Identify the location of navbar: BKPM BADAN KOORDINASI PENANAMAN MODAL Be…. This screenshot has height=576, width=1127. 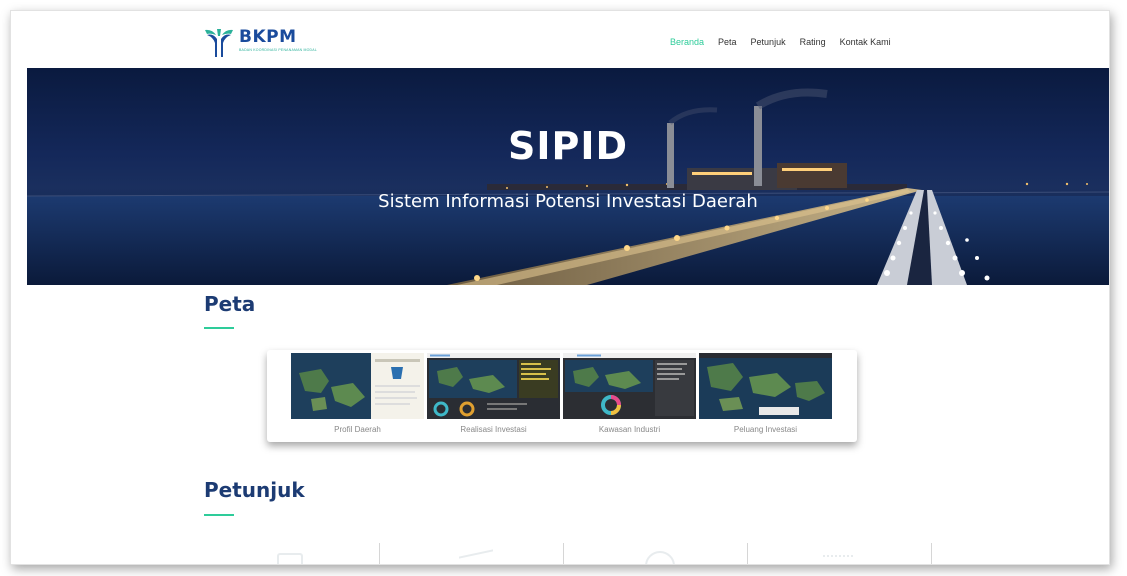
(560, 39).